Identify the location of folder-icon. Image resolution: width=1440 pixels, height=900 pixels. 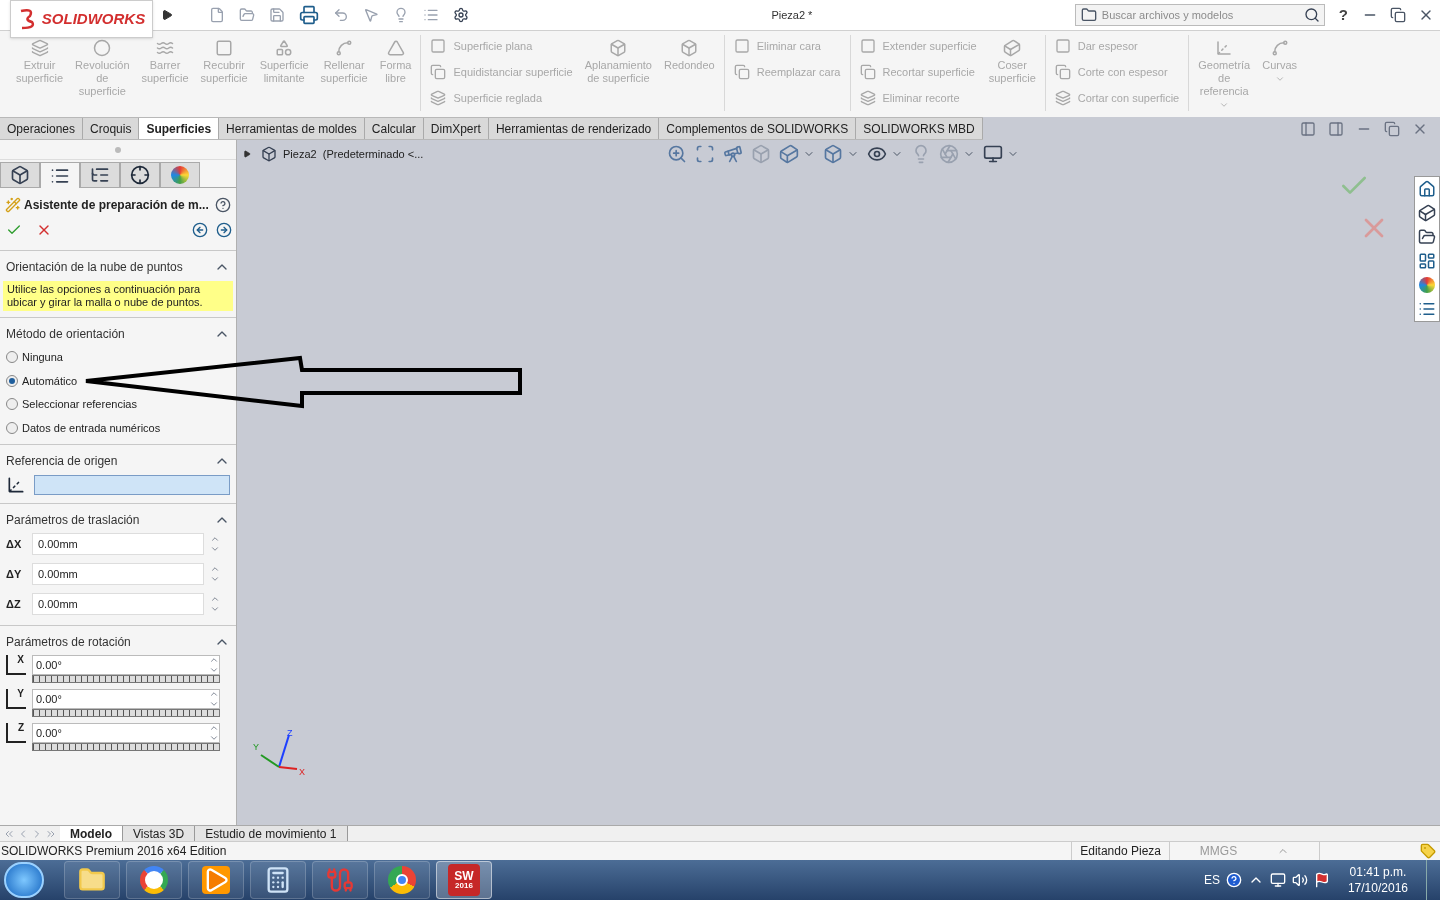
(92, 880).